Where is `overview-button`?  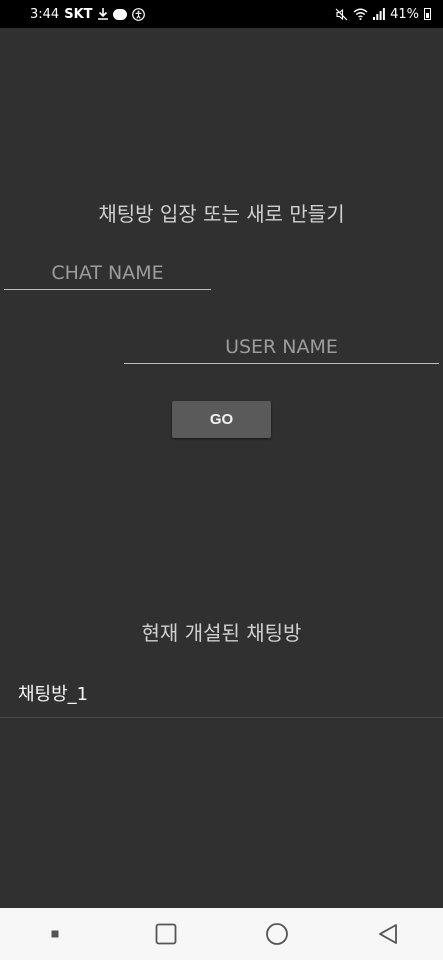
overview-button is located at coordinates (166, 934).